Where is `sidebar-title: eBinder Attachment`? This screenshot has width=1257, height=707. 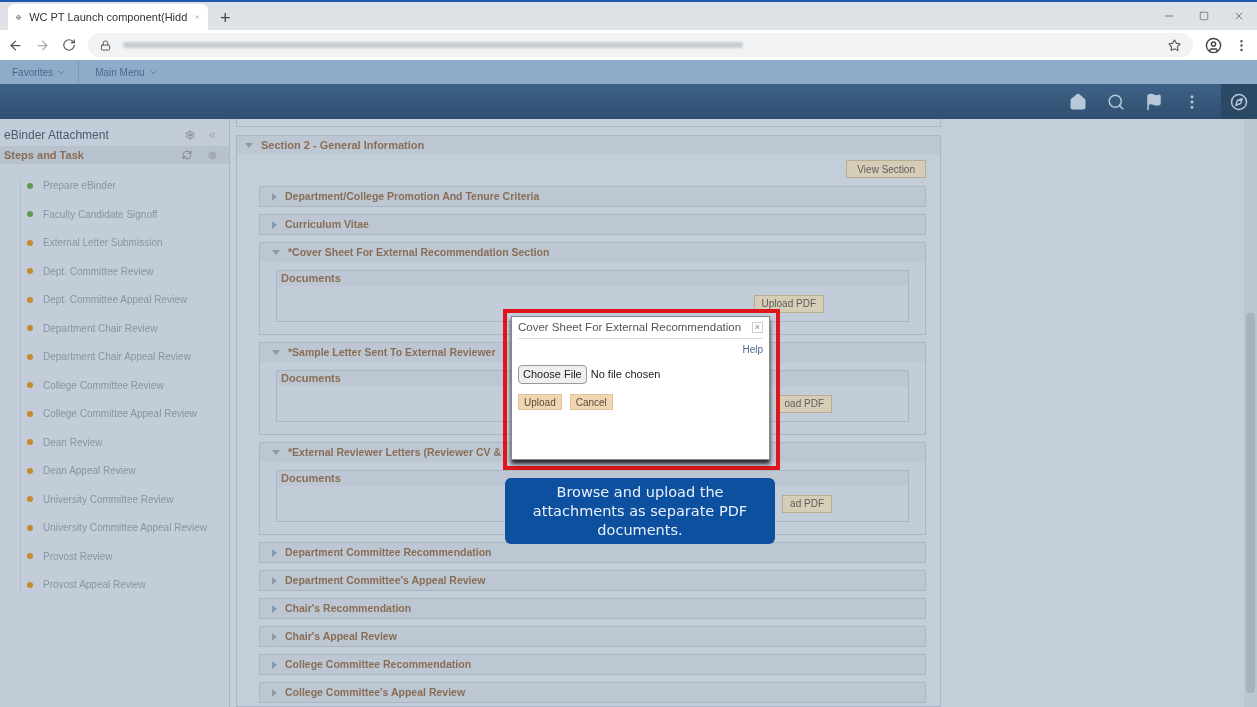
sidebar-title: eBinder Attachment is located at coordinates (57, 135).